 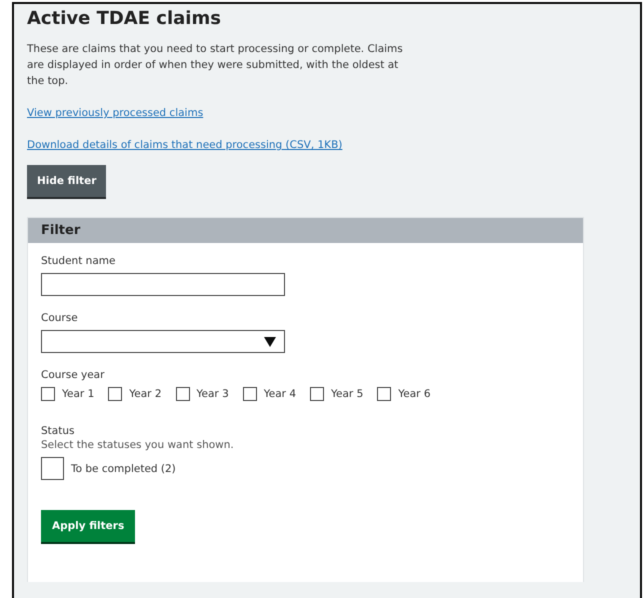 I want to click on intro-text: These are claims that you need to start processing or complete. Claims are displayed in order of when they were submitted, with the oldest at the top., so click(x=215, y=65).